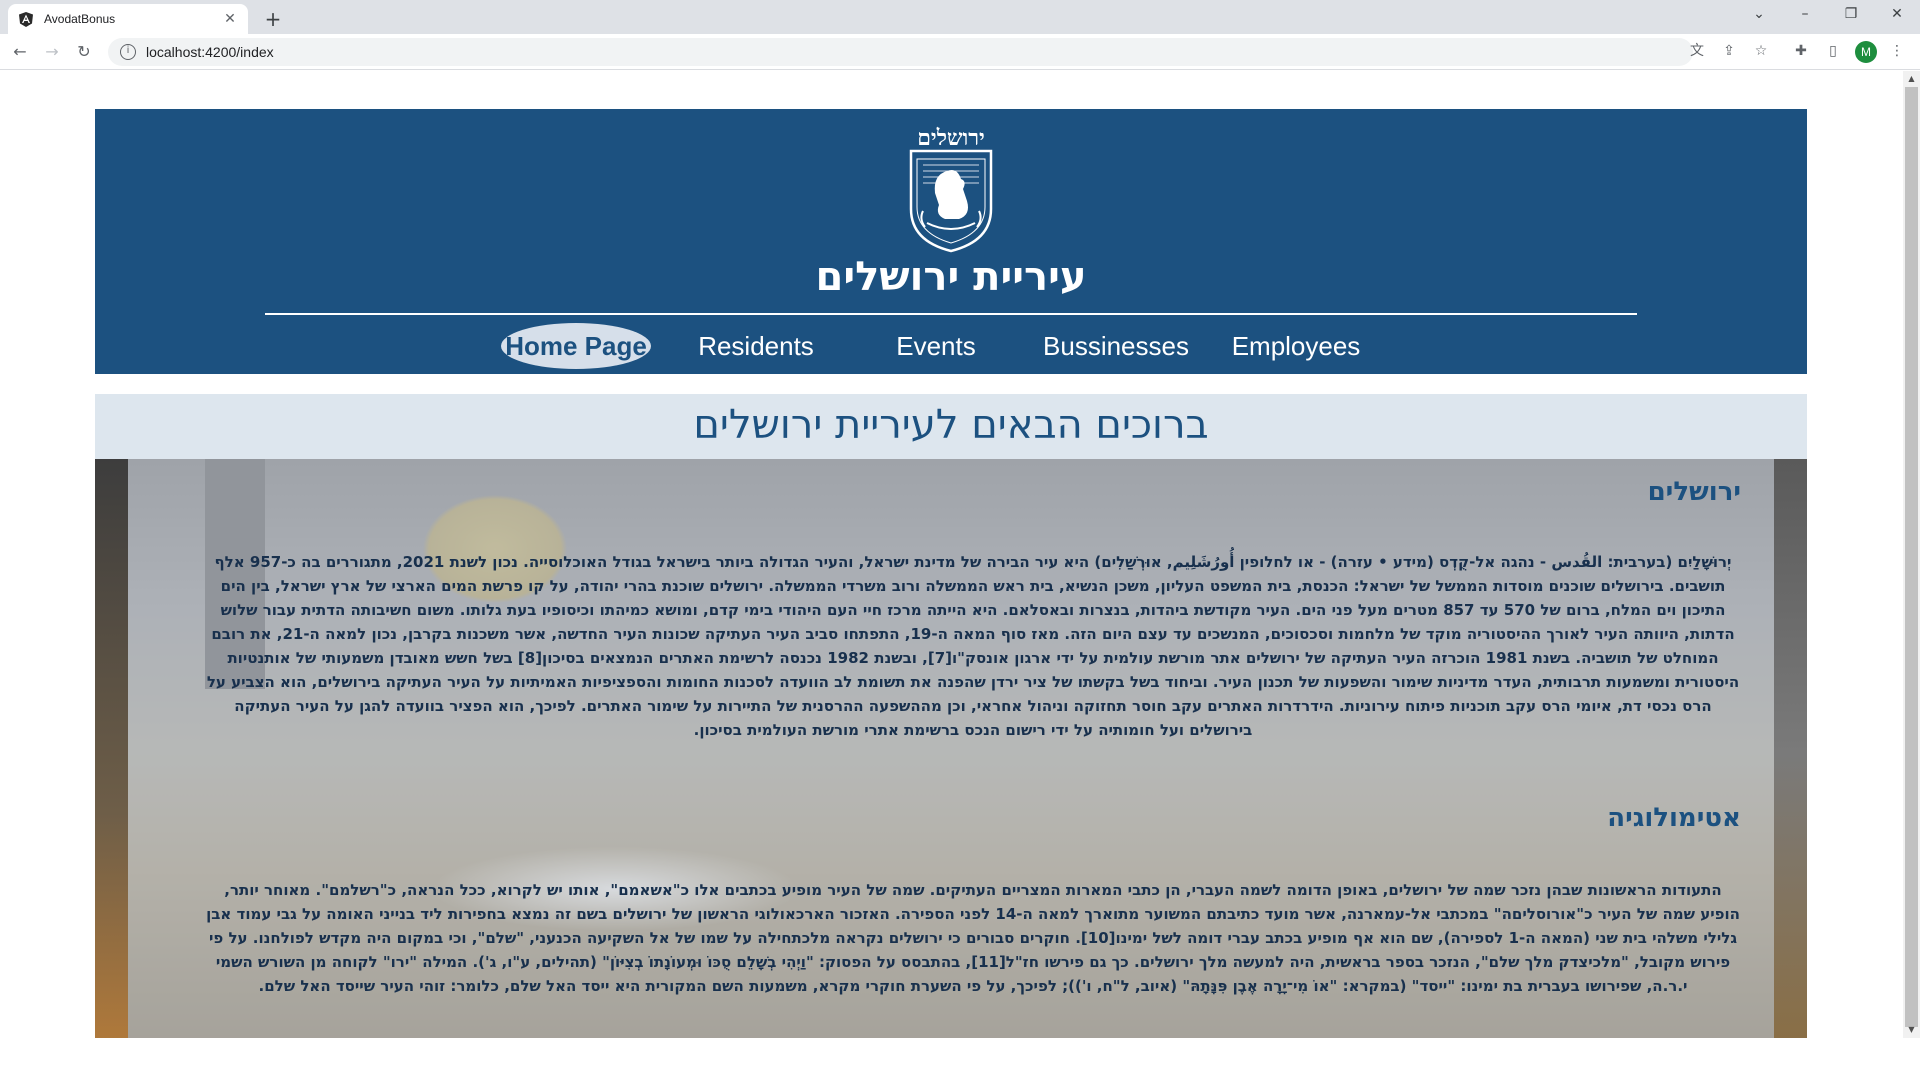 This screenshot has height=1080, width=1920. I want to click on tab-search-icon: ⌄, so click(1759, 15).